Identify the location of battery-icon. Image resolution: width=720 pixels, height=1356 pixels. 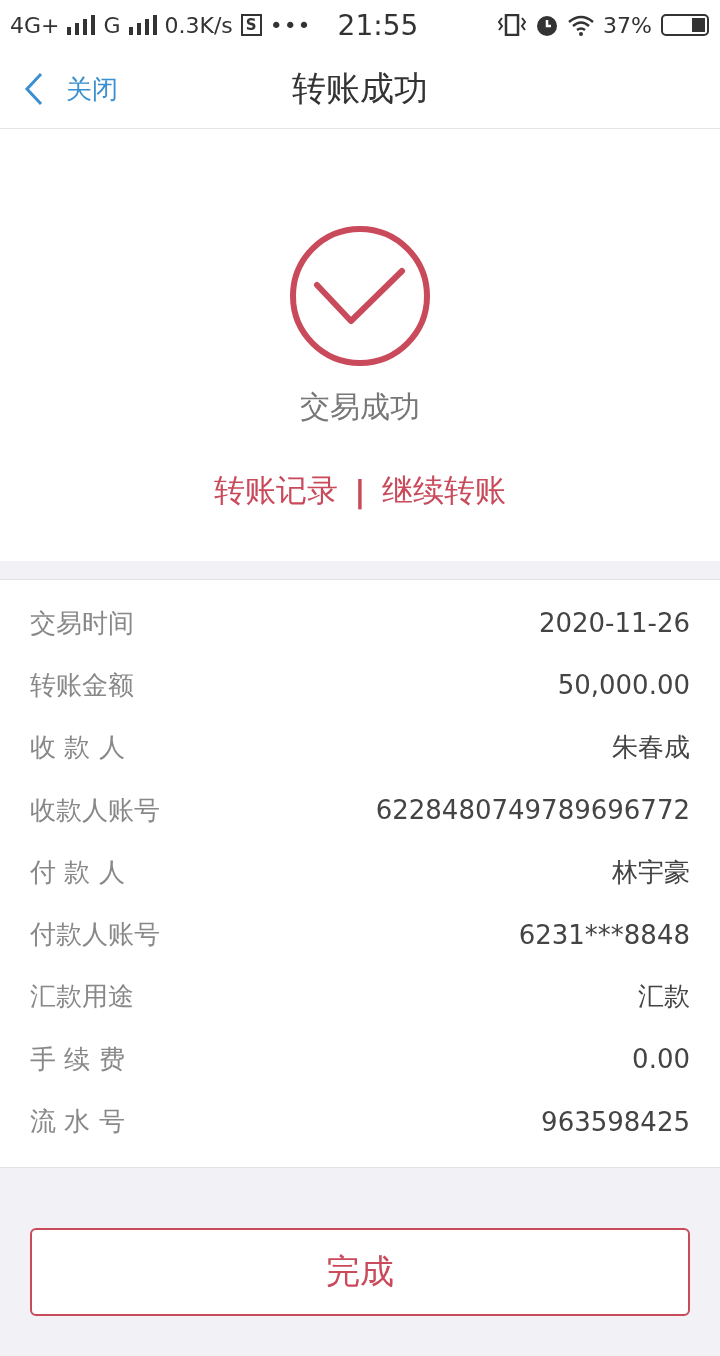
(685, 25).